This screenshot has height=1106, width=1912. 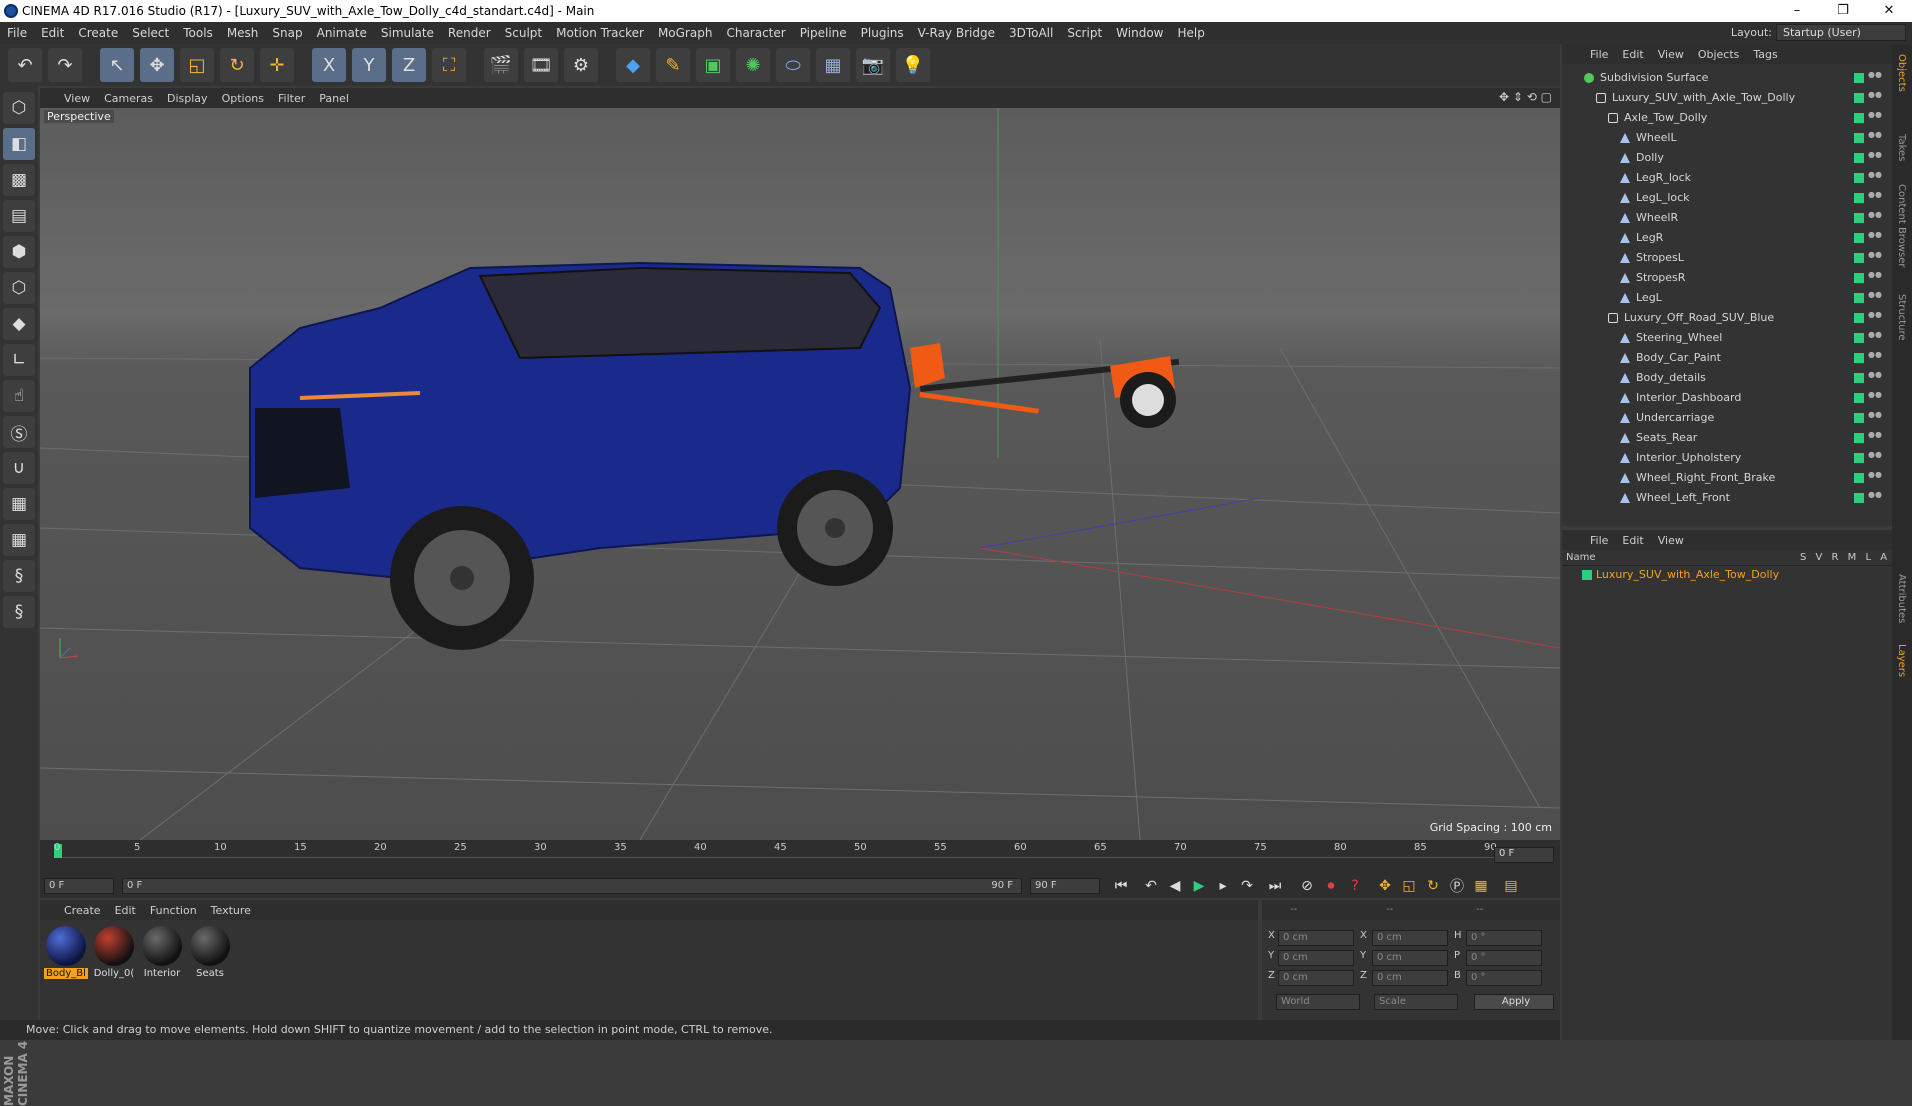 What do you see at coordinates (1416, 1002) in the screenshot?
I see `size-mode-dropdown: Scale` at bounding box center [1416, 1002].